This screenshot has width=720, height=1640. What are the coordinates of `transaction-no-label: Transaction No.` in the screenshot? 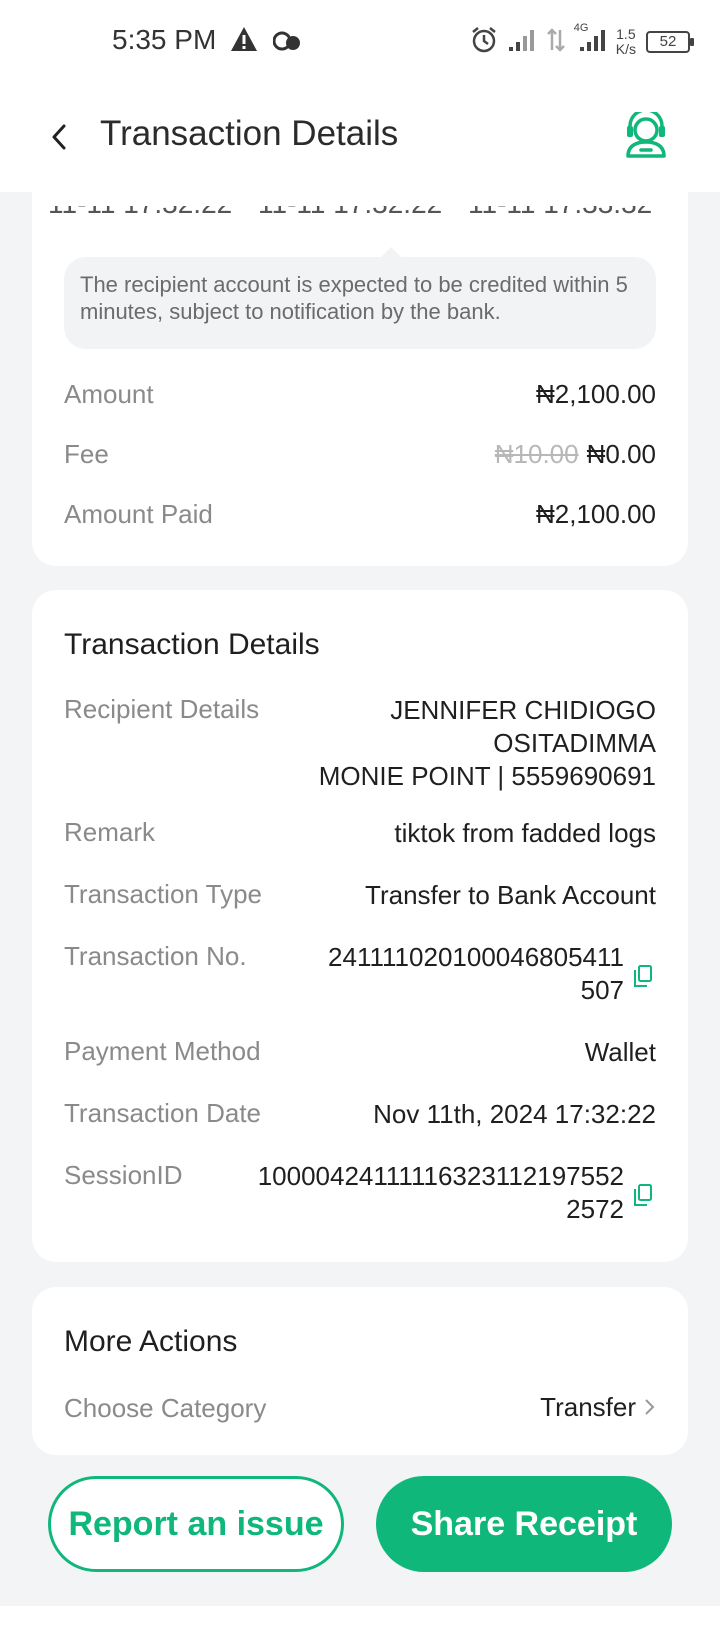 It's located at (155, 956).